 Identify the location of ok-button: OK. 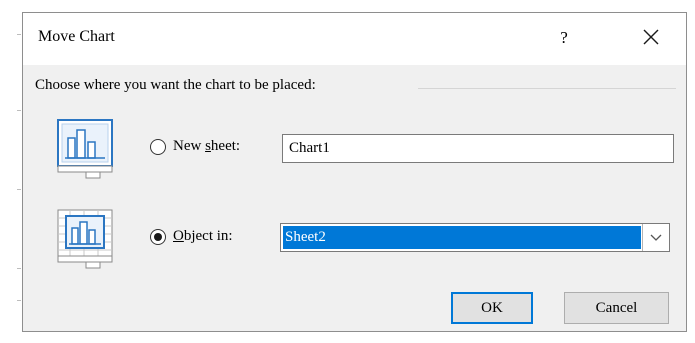
(492, 308).